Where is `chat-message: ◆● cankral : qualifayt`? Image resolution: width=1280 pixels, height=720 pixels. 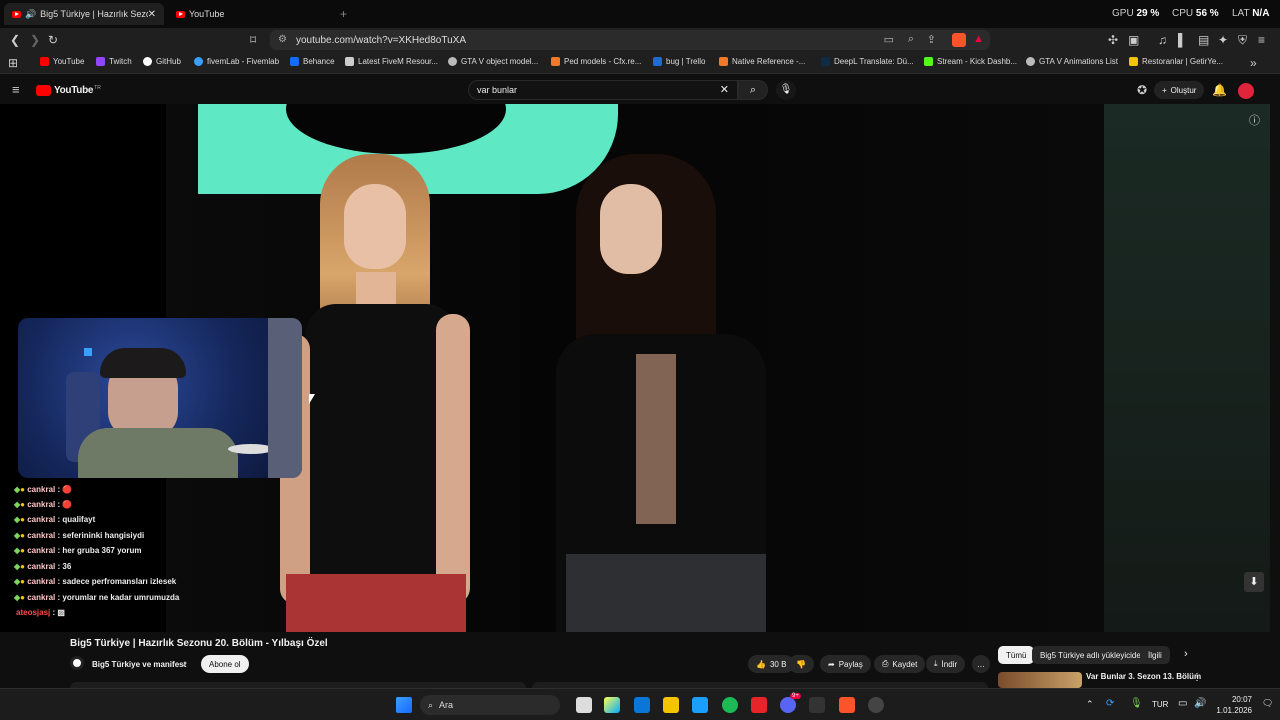 chat-message: ◆● cankral : qualifayt is located at coordinates (55, 519).